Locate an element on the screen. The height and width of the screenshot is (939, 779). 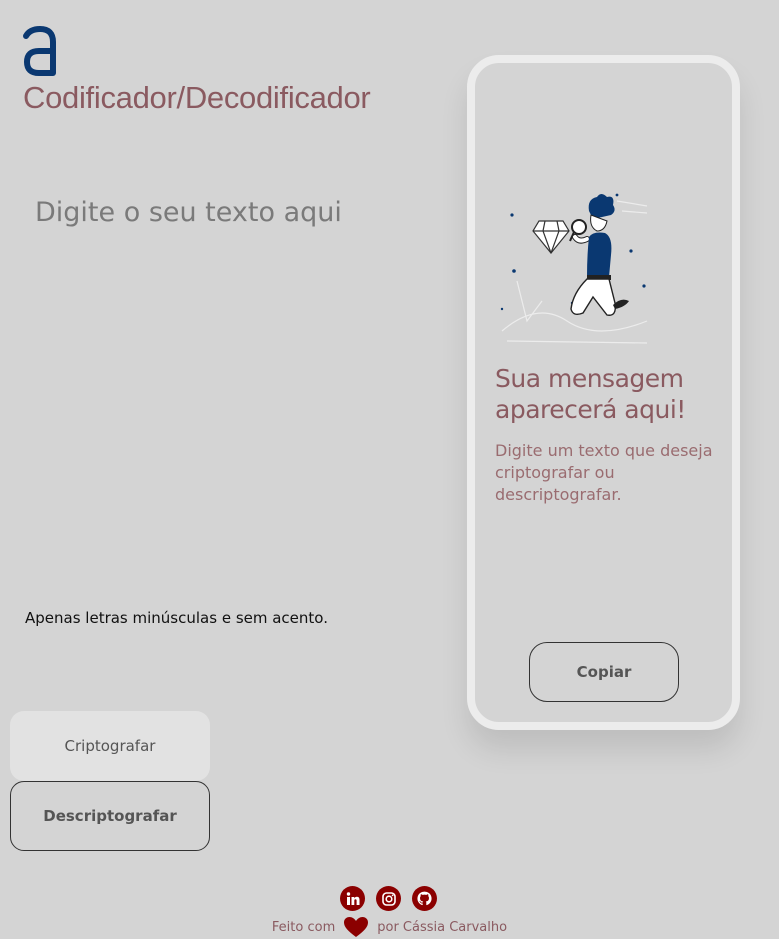
linkedin-glyph-icon is located at coordinates (352, 898).